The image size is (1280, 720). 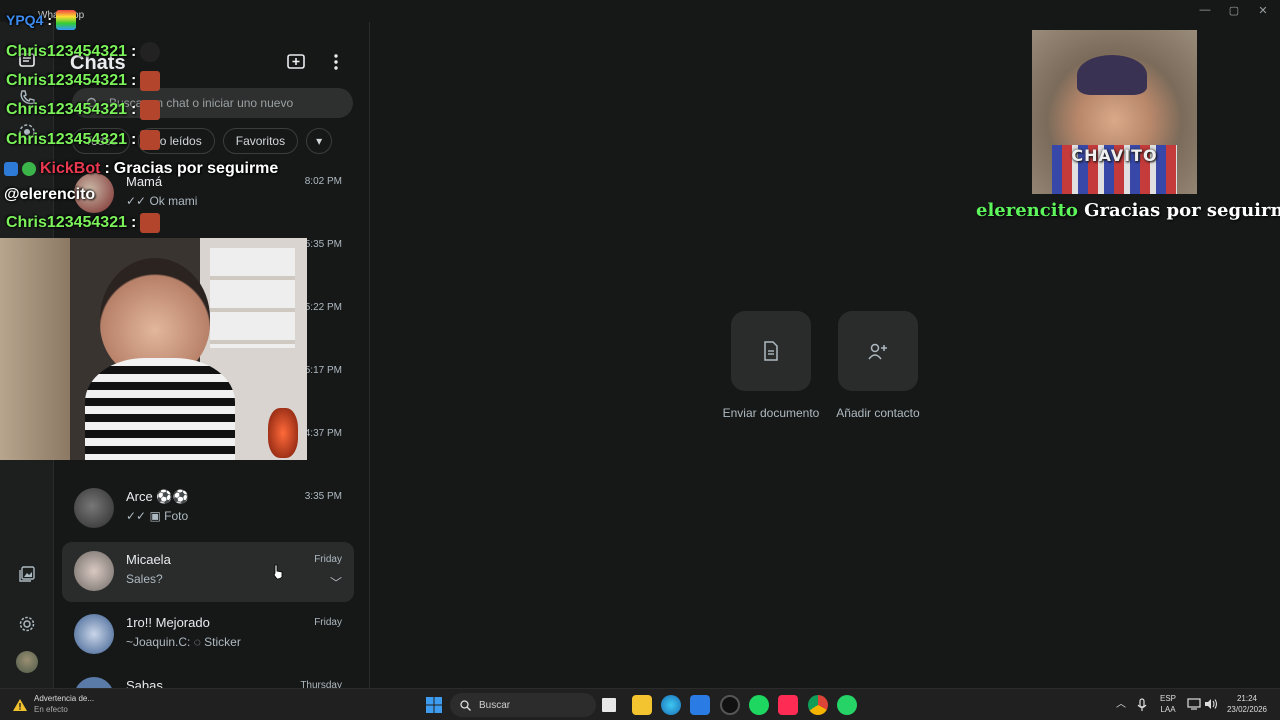 I want to click on chat-row-sabas: Sabas Thursday, so click(x=208, y=678).